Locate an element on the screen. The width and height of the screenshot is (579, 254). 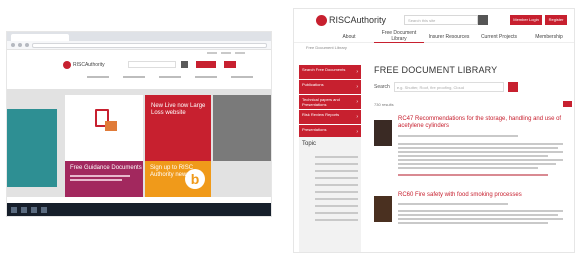
guidance-image-tile is located at coordinates (104, 128).